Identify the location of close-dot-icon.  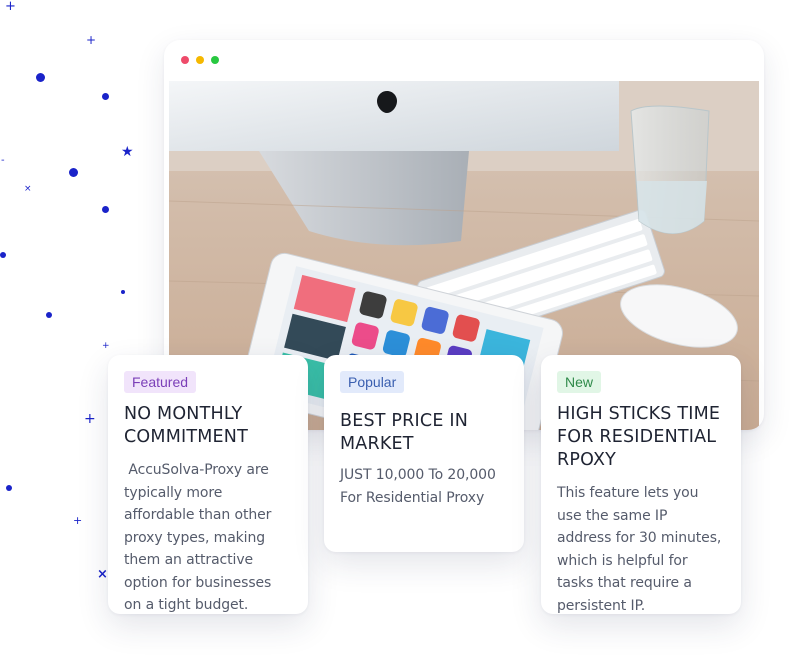
(185, 60).